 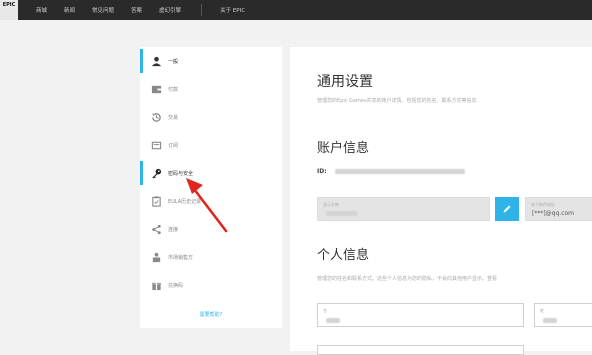 What do you see at coordinates (542, 310) in the screenshot?
I see `last-name-label: 姓` at bounding box center [542, 310].